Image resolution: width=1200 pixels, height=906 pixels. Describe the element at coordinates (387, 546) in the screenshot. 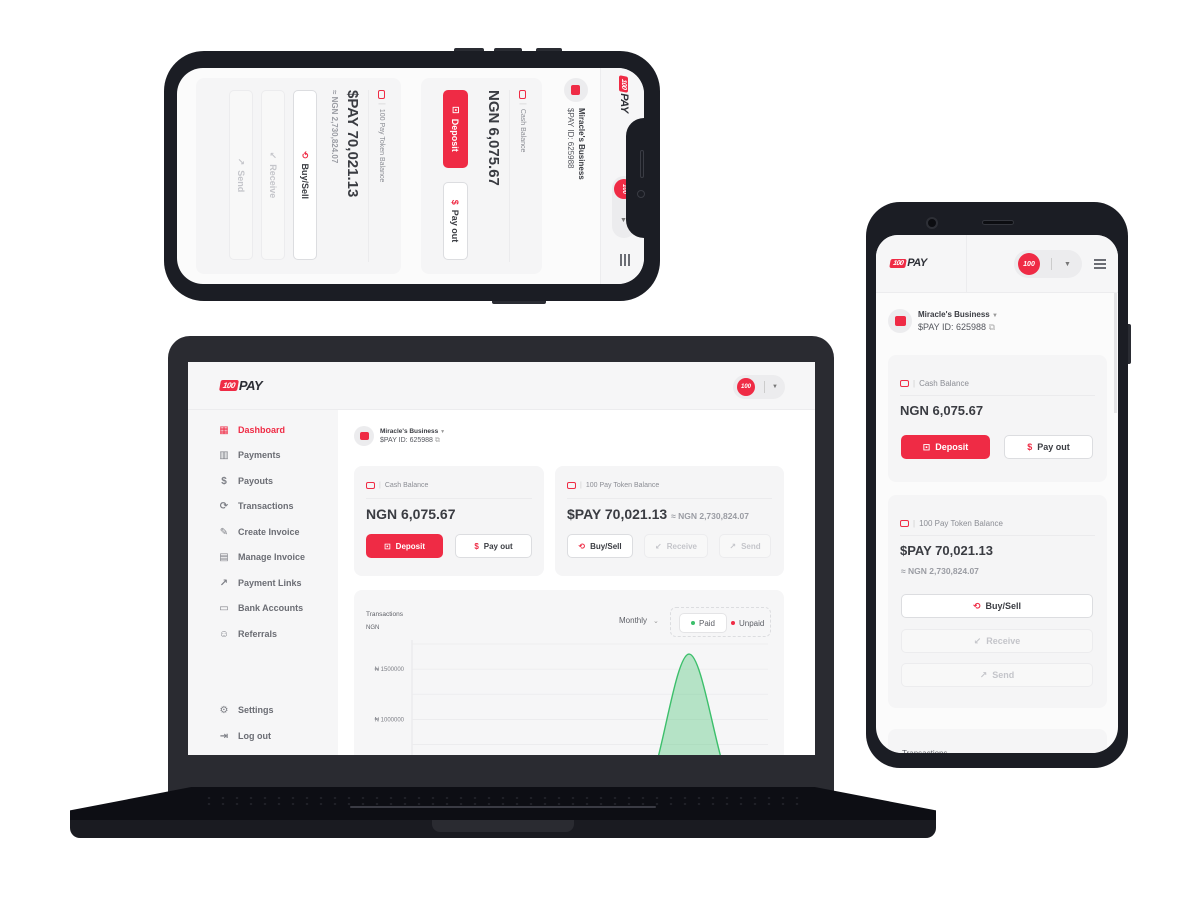

I see `bag-icon: ⊡` at that location.